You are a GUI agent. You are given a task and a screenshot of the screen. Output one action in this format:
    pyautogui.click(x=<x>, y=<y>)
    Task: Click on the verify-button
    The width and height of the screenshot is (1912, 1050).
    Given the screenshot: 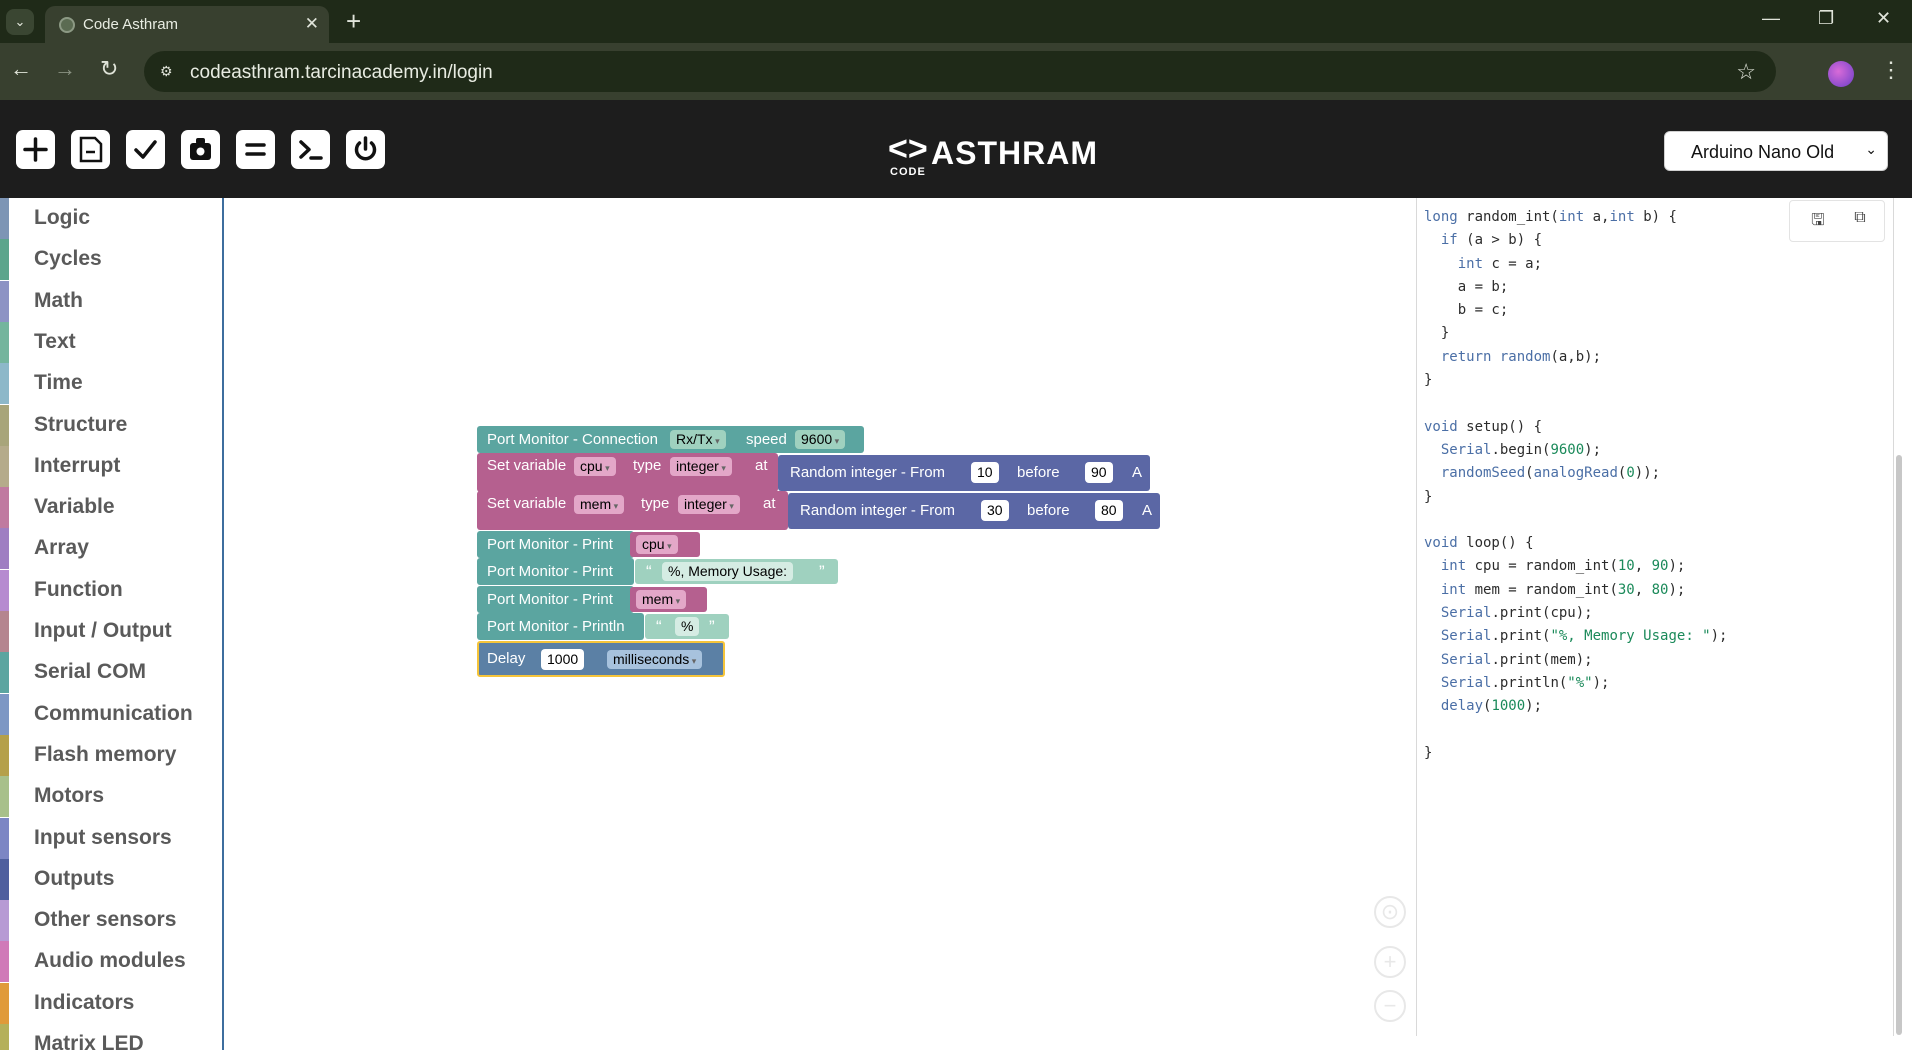 What is the action you would take?
    pyautogui.click(x=145, y=149)
    